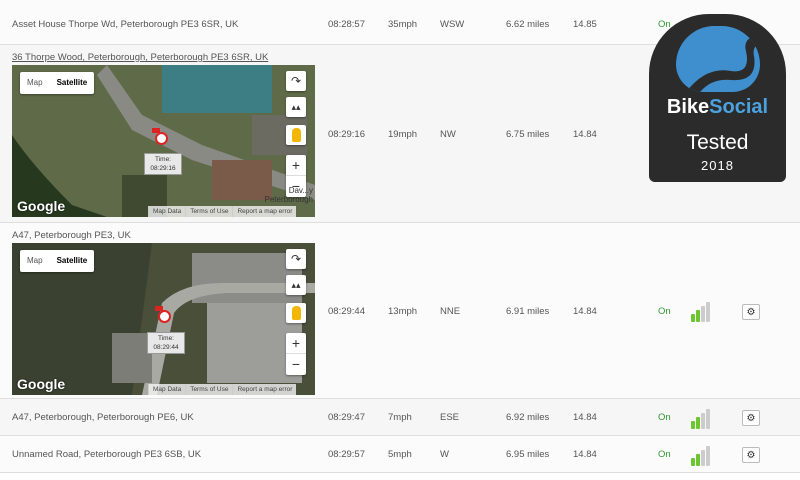 The height and width of the screenshot is (480, 800). Describe the element at coordinates (528, 454) in the screenshot. I see `row-distance: 6.95 miles` at that location.